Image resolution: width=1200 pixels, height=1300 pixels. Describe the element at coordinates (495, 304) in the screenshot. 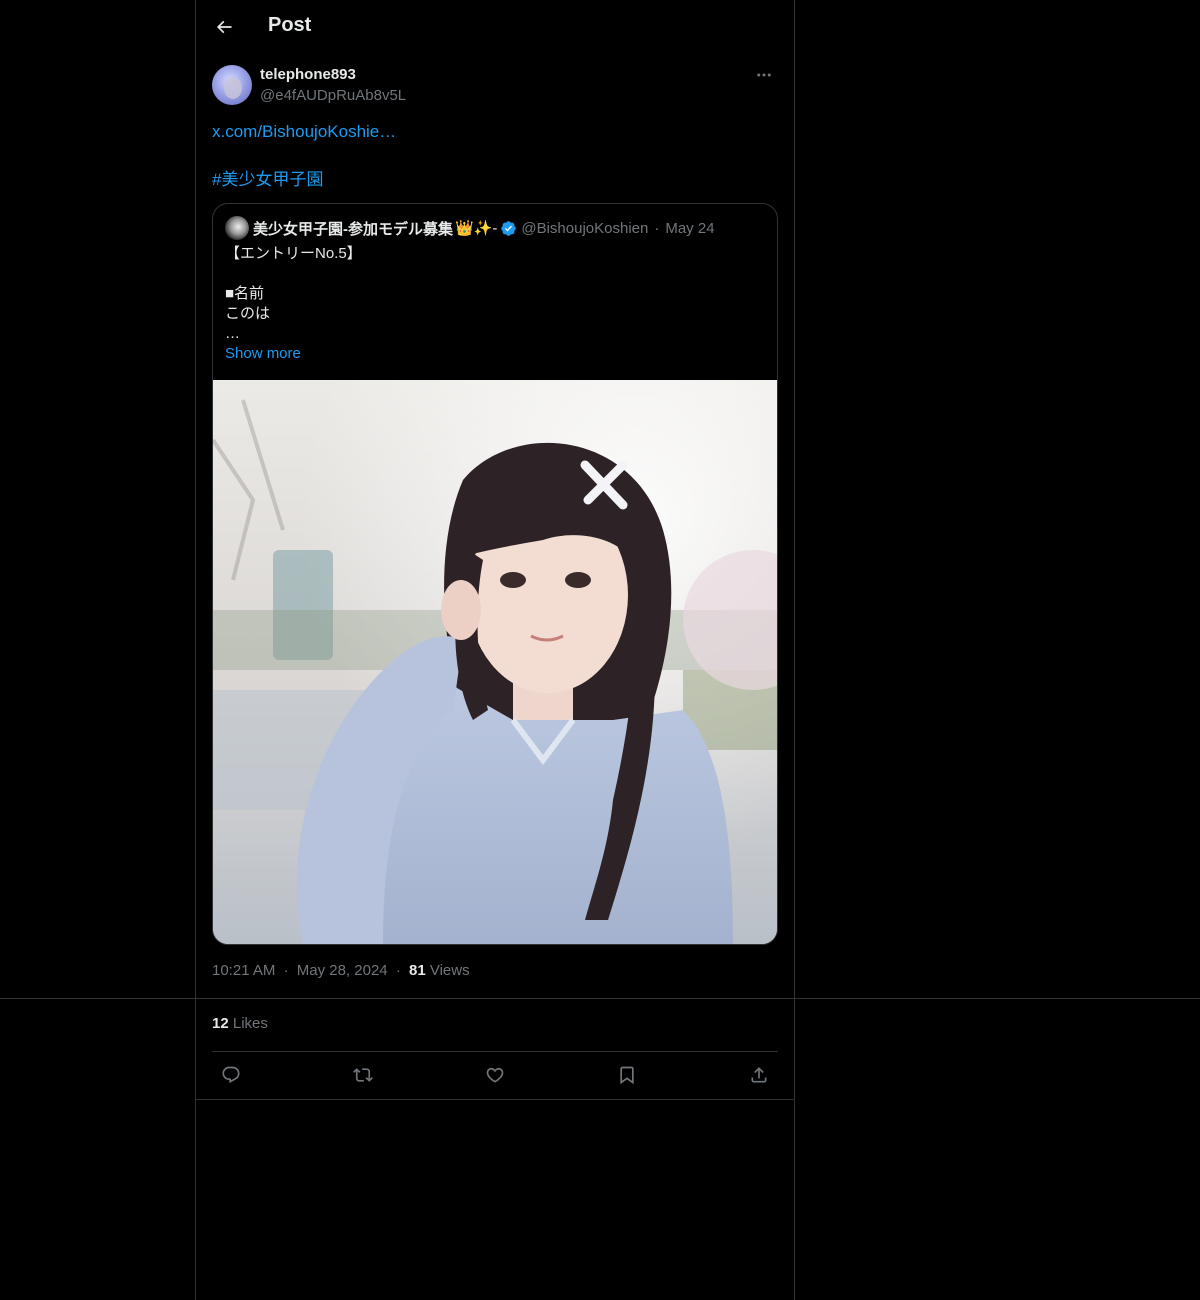

I see `quoted-text: 【エントリーNo.5】 ​ ■名前 このは … Show more` at that location.